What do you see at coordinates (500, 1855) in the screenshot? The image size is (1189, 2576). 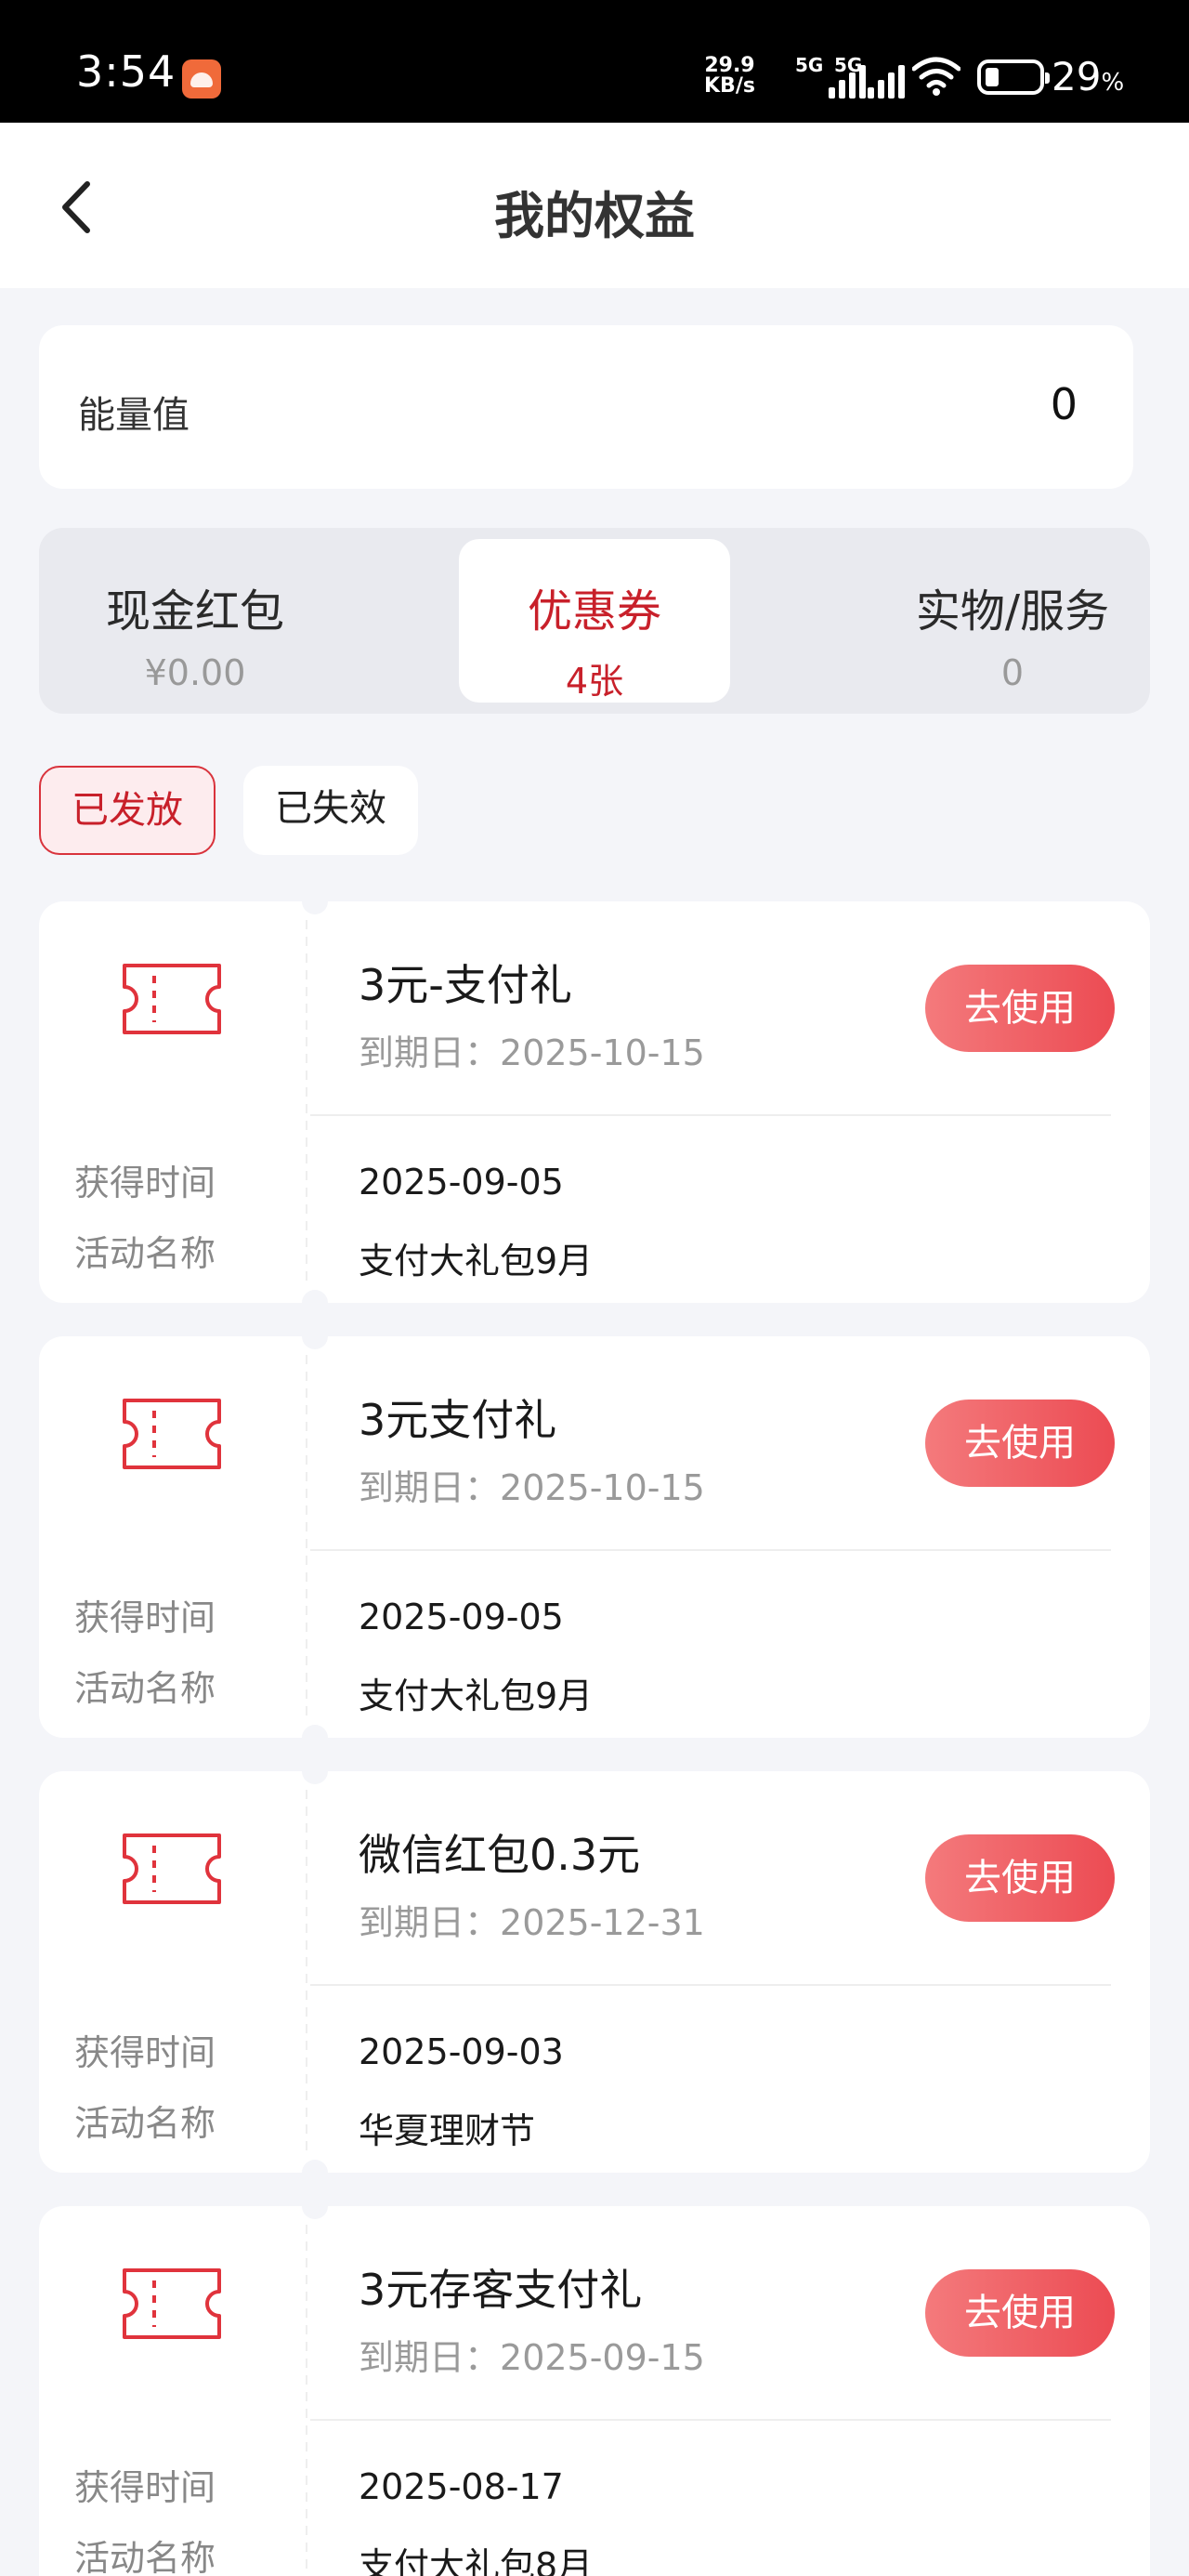 I see `coupon-title: 微信红包0.3元` at bounding box center [500, 1855].